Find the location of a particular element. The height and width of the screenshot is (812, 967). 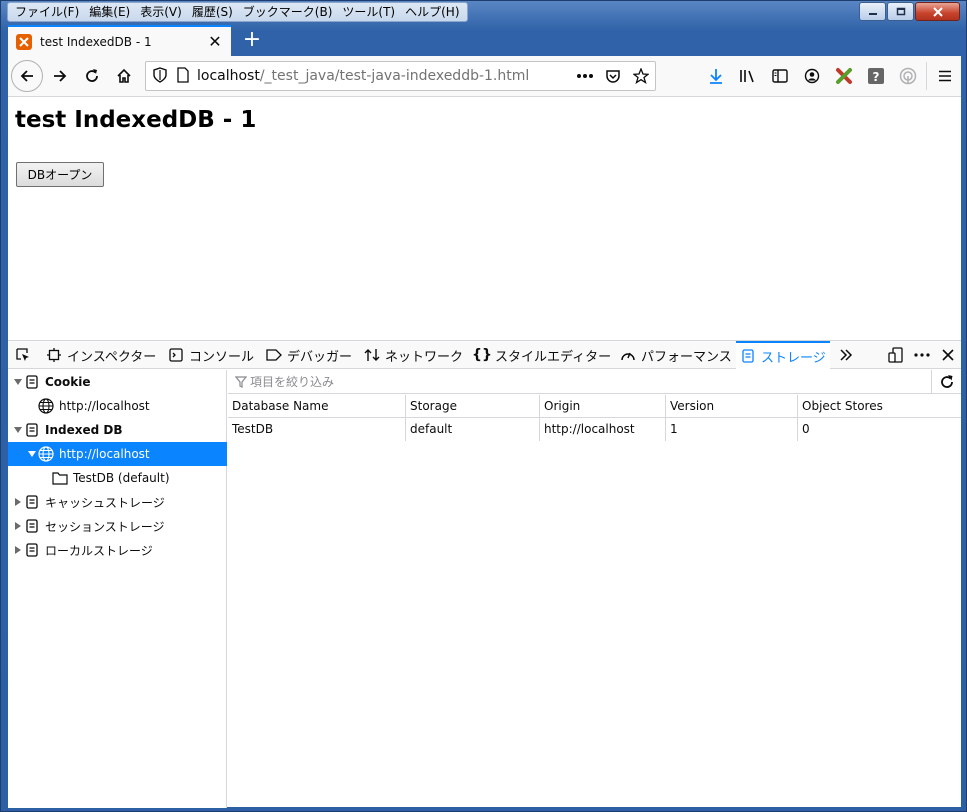

bookmark-star-icon is located at coordinates (641, 76).